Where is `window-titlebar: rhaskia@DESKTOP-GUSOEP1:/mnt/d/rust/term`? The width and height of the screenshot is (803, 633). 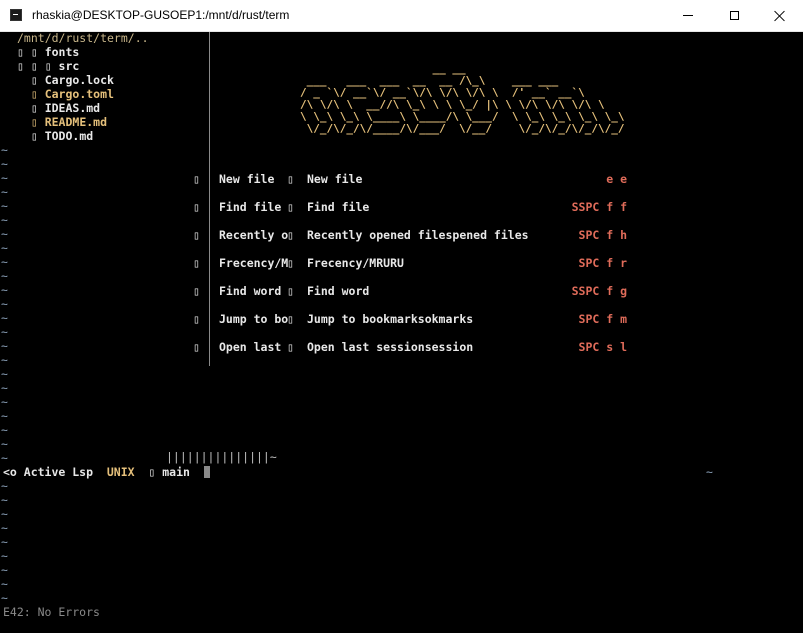
window-titlebar: rhaskia@DESKTOP-GUSOEP1:/mnt/d/rust/term is located at coordinates (401, 16).